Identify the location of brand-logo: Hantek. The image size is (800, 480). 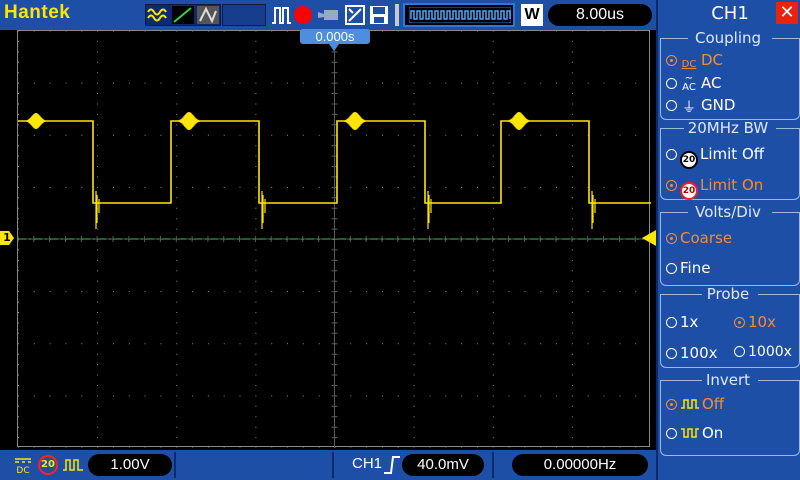
(37, 12).